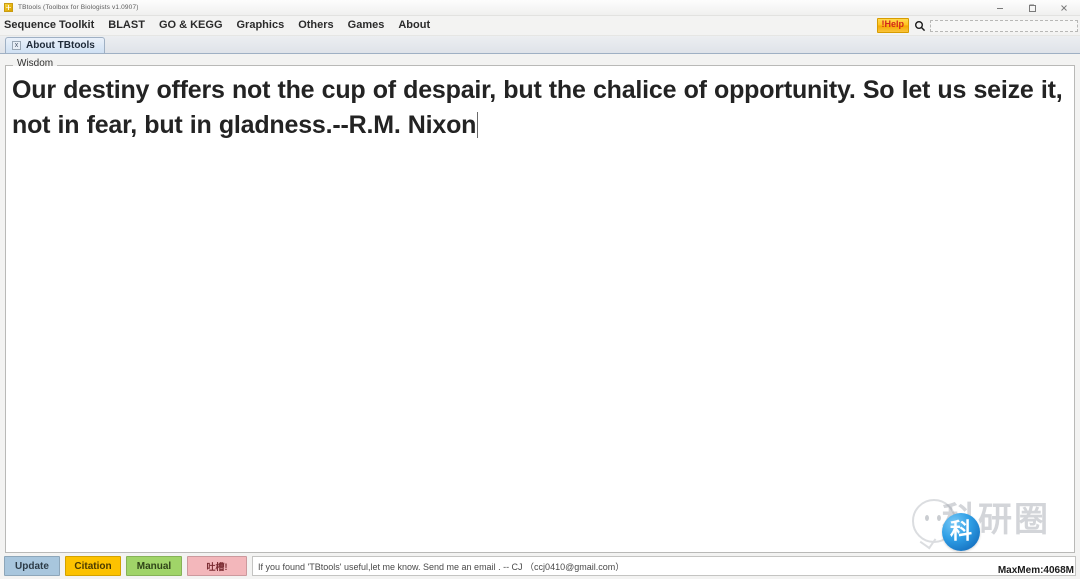 The image size is (1080, 579). Describe the element at coordinates (315, 25) in the screenshot. I see `menu-item-others: Others` at that location.